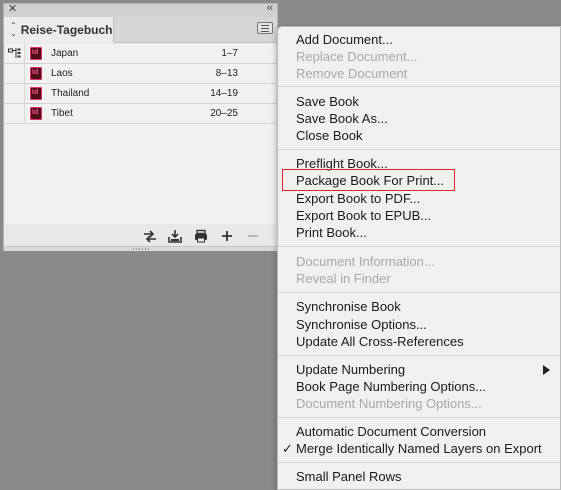 Image resolution: width=561 pixels, height=490 pixels. Describe the element at coordinates (329, 135) in the screenshot. I see `menu-item-label: Close Book` at that location.